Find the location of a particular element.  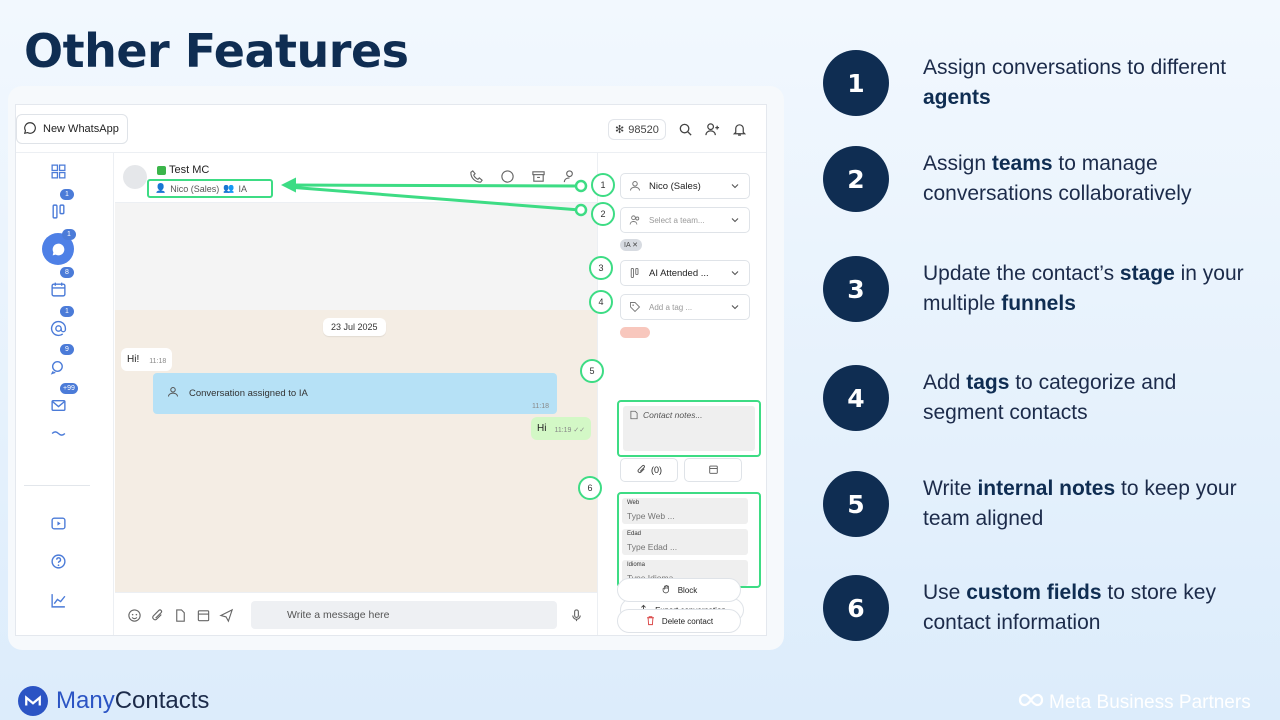

archive-icon is located at coordinates (538, 176).